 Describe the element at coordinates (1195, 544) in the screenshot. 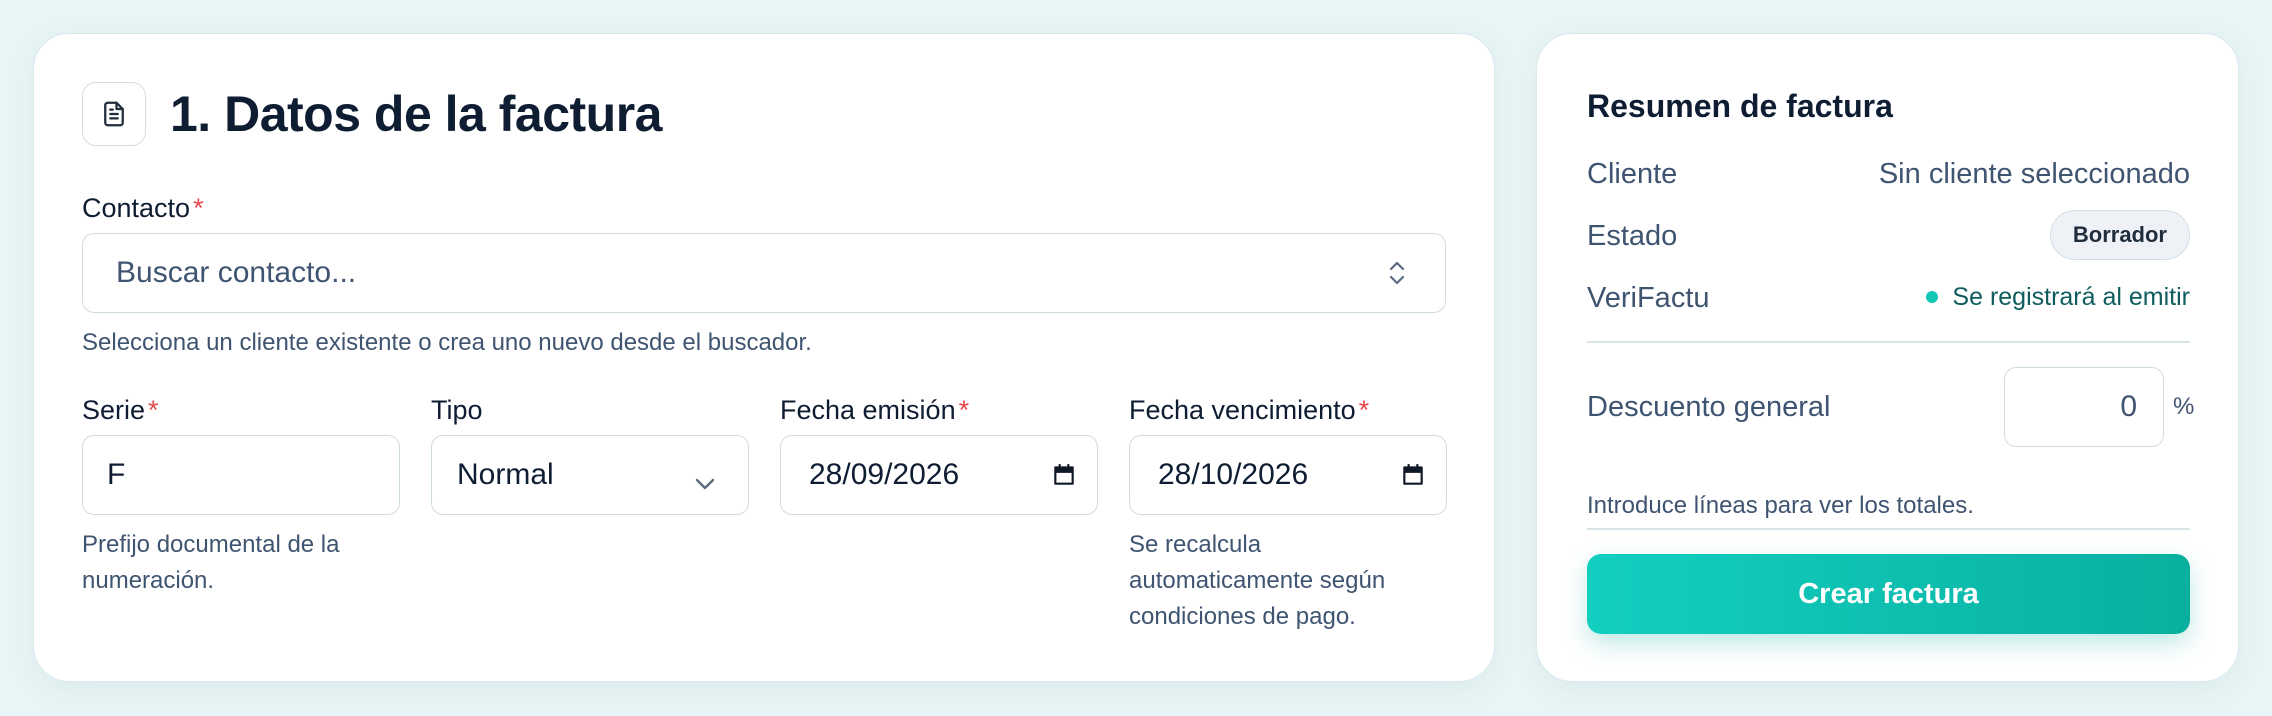

I see `vencimiento-helper-line: Se recalcula` at that location.